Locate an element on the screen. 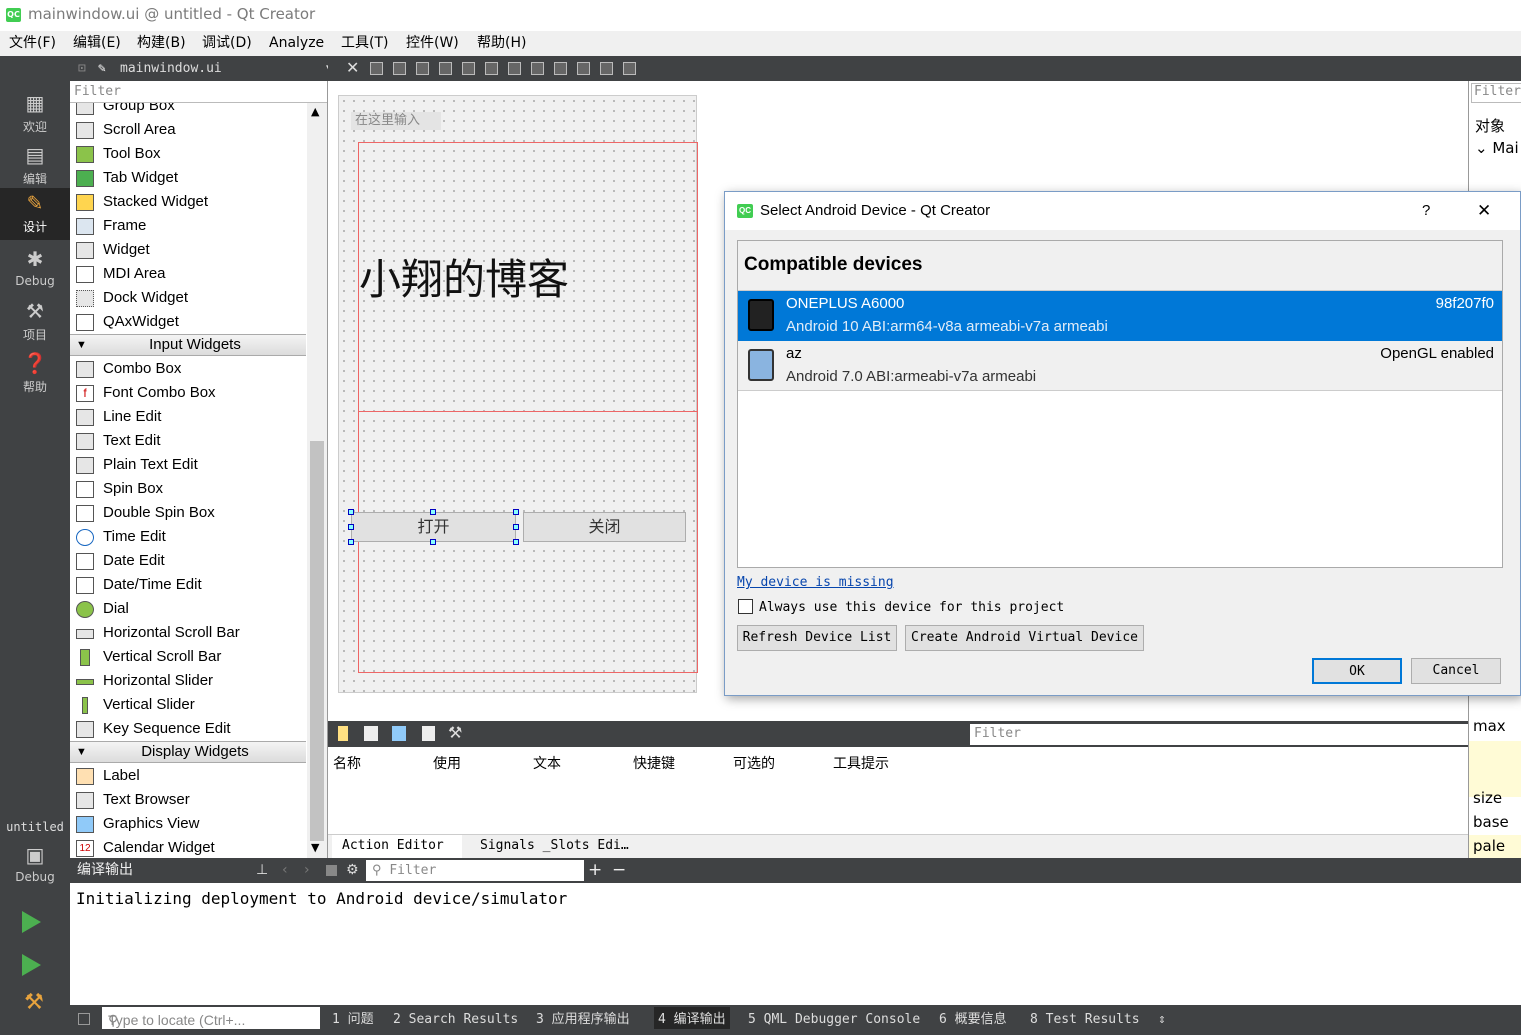 Image resolution: width=1521 pixels, height=1035 pixels. chevron-updown-icon: ⇕ is located at coordinates (1162, 1020).